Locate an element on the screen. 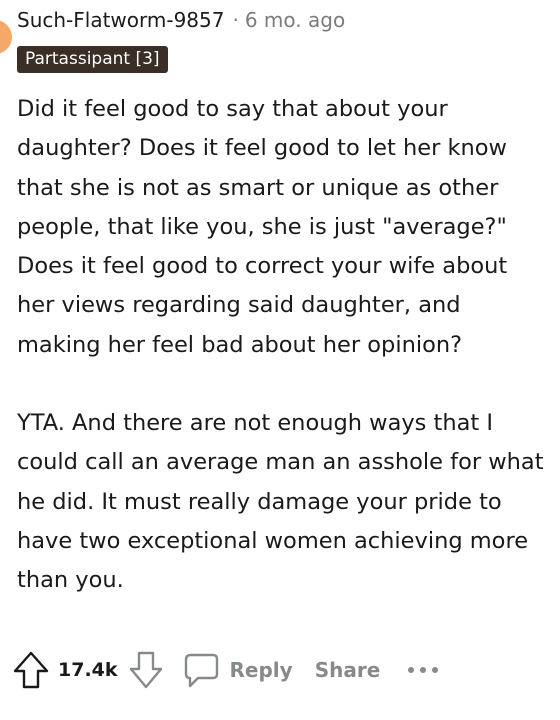 The height and width of the screenshot is (720, 560). vote-count: 17.4k is located at coordinates (88, 670).